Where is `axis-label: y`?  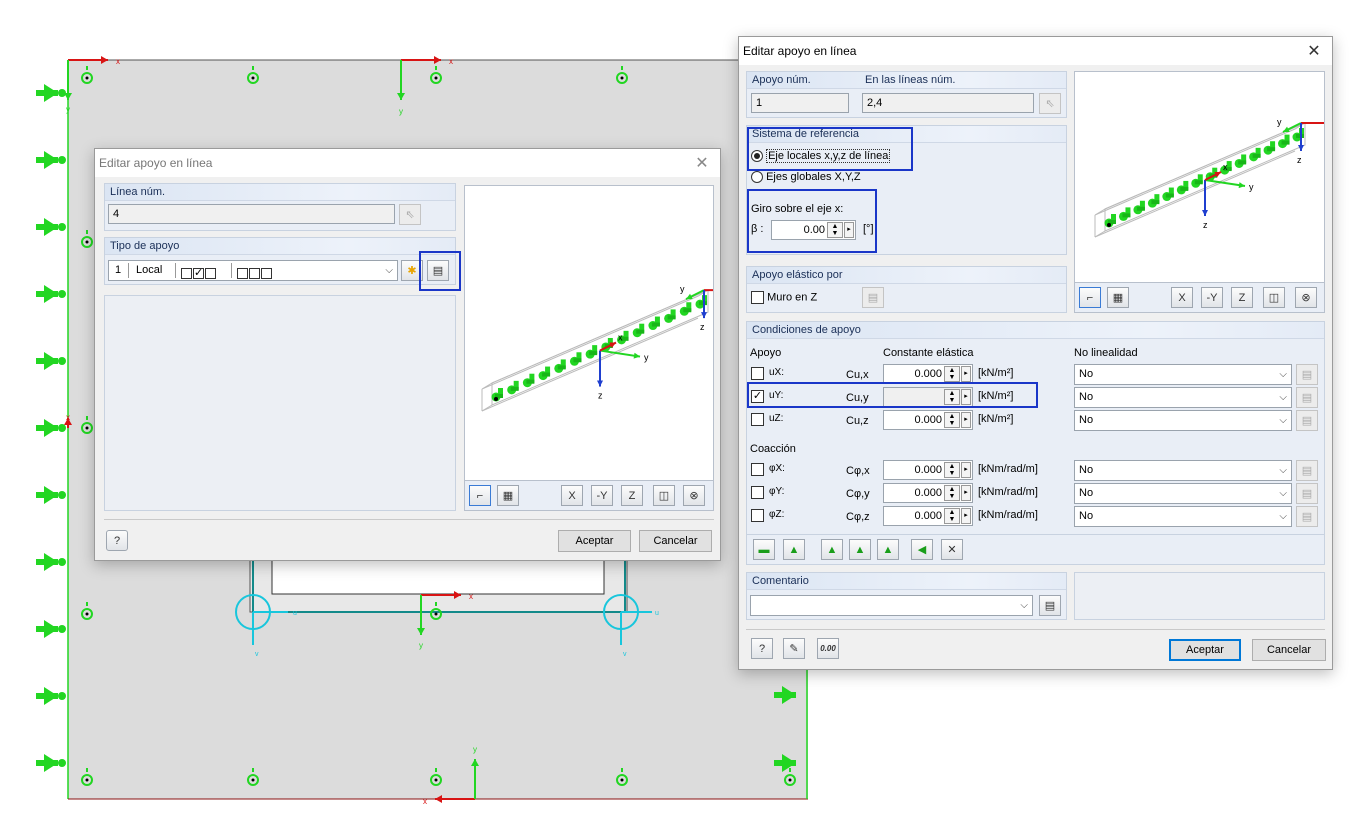
axis-label: y is located at coordinates (68, 109).